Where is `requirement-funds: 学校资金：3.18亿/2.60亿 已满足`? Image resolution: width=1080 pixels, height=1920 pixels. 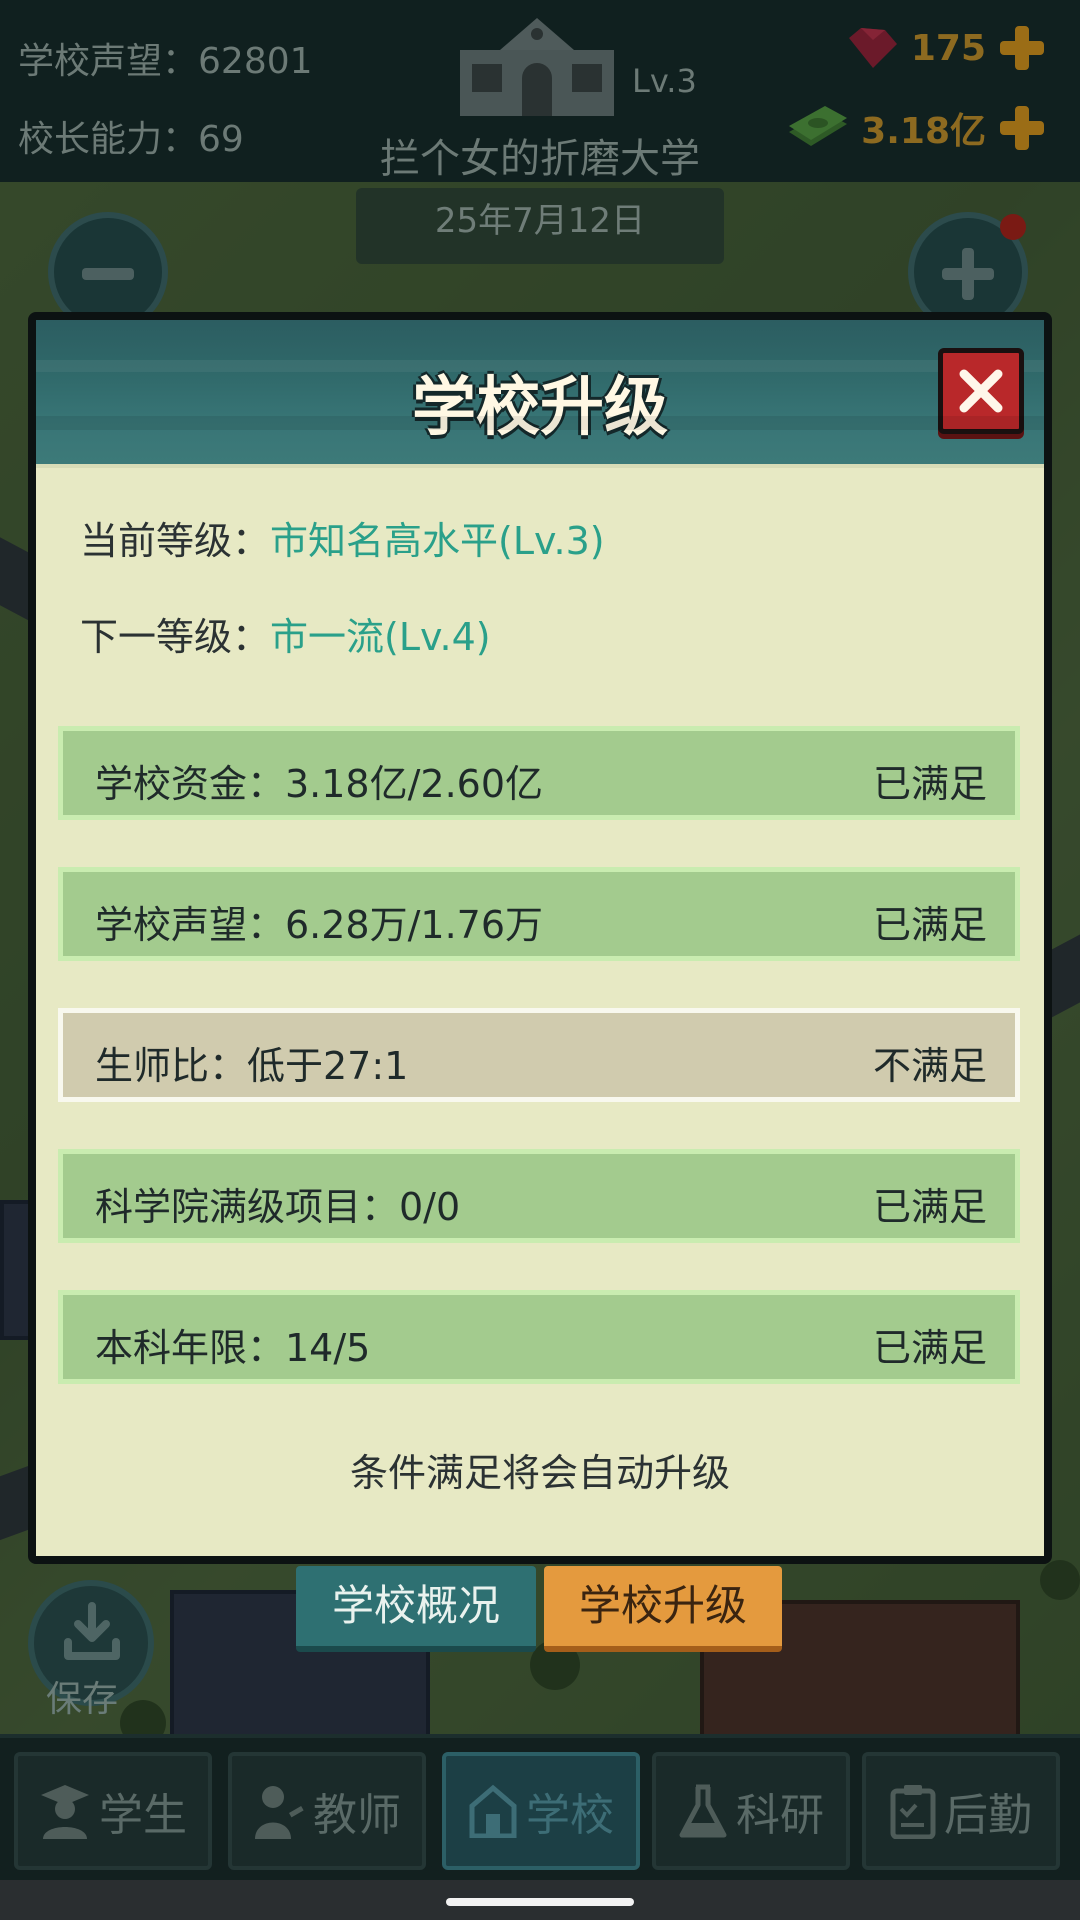
requirement-funds: 学校资金：3.18亿/2.60亿 已满足 is located at coordinates (539, 773).